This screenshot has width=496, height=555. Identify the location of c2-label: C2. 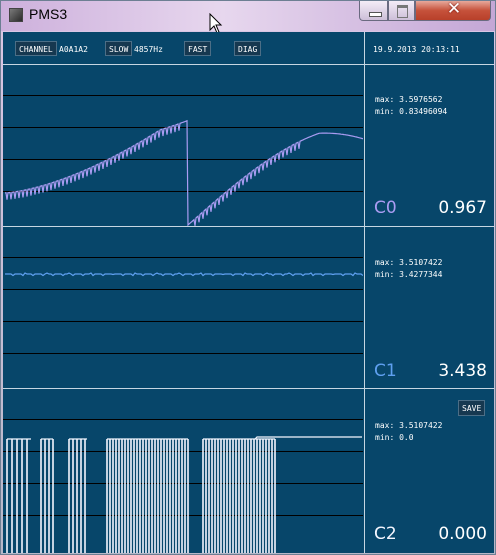
(385, 534).